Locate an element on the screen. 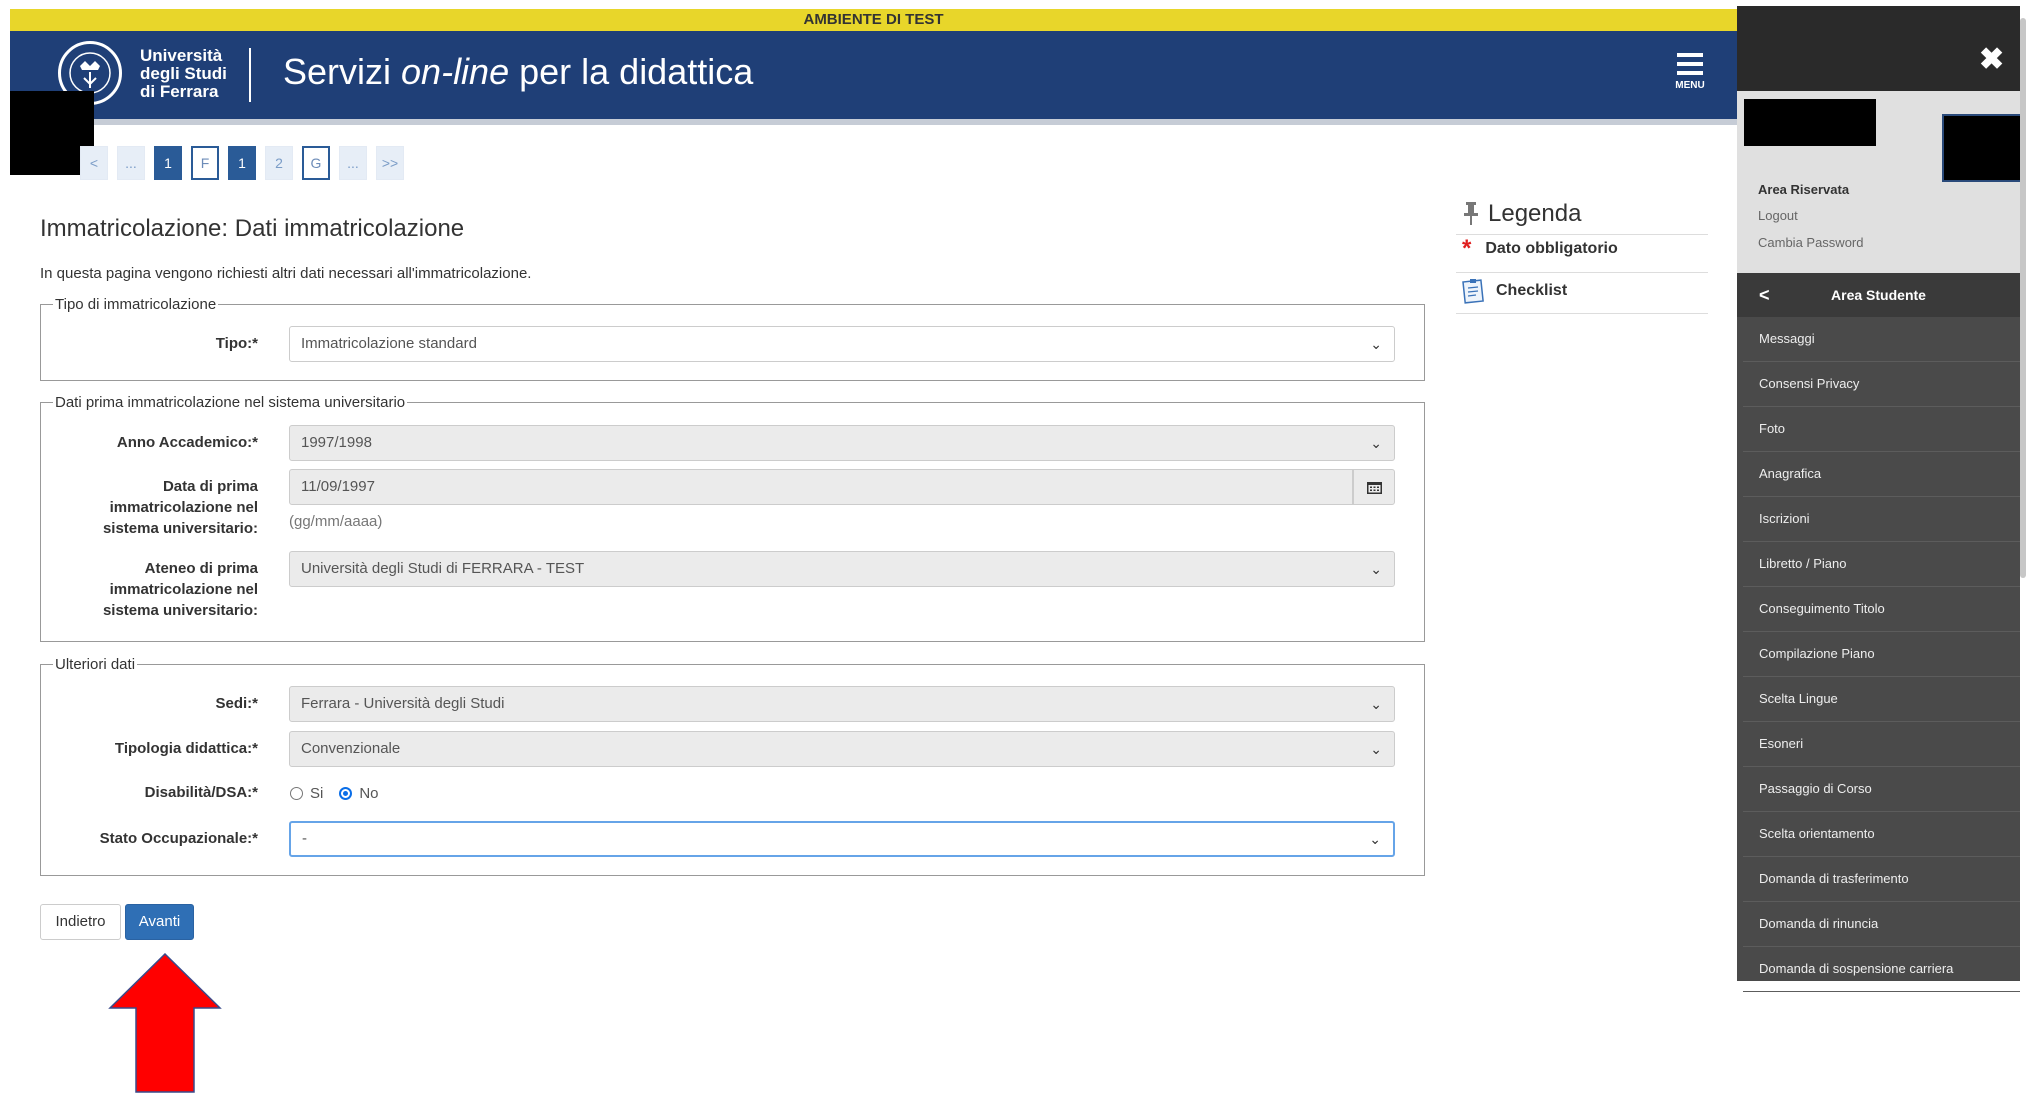  back-button: Indietro is located at coordinates (80, 922).